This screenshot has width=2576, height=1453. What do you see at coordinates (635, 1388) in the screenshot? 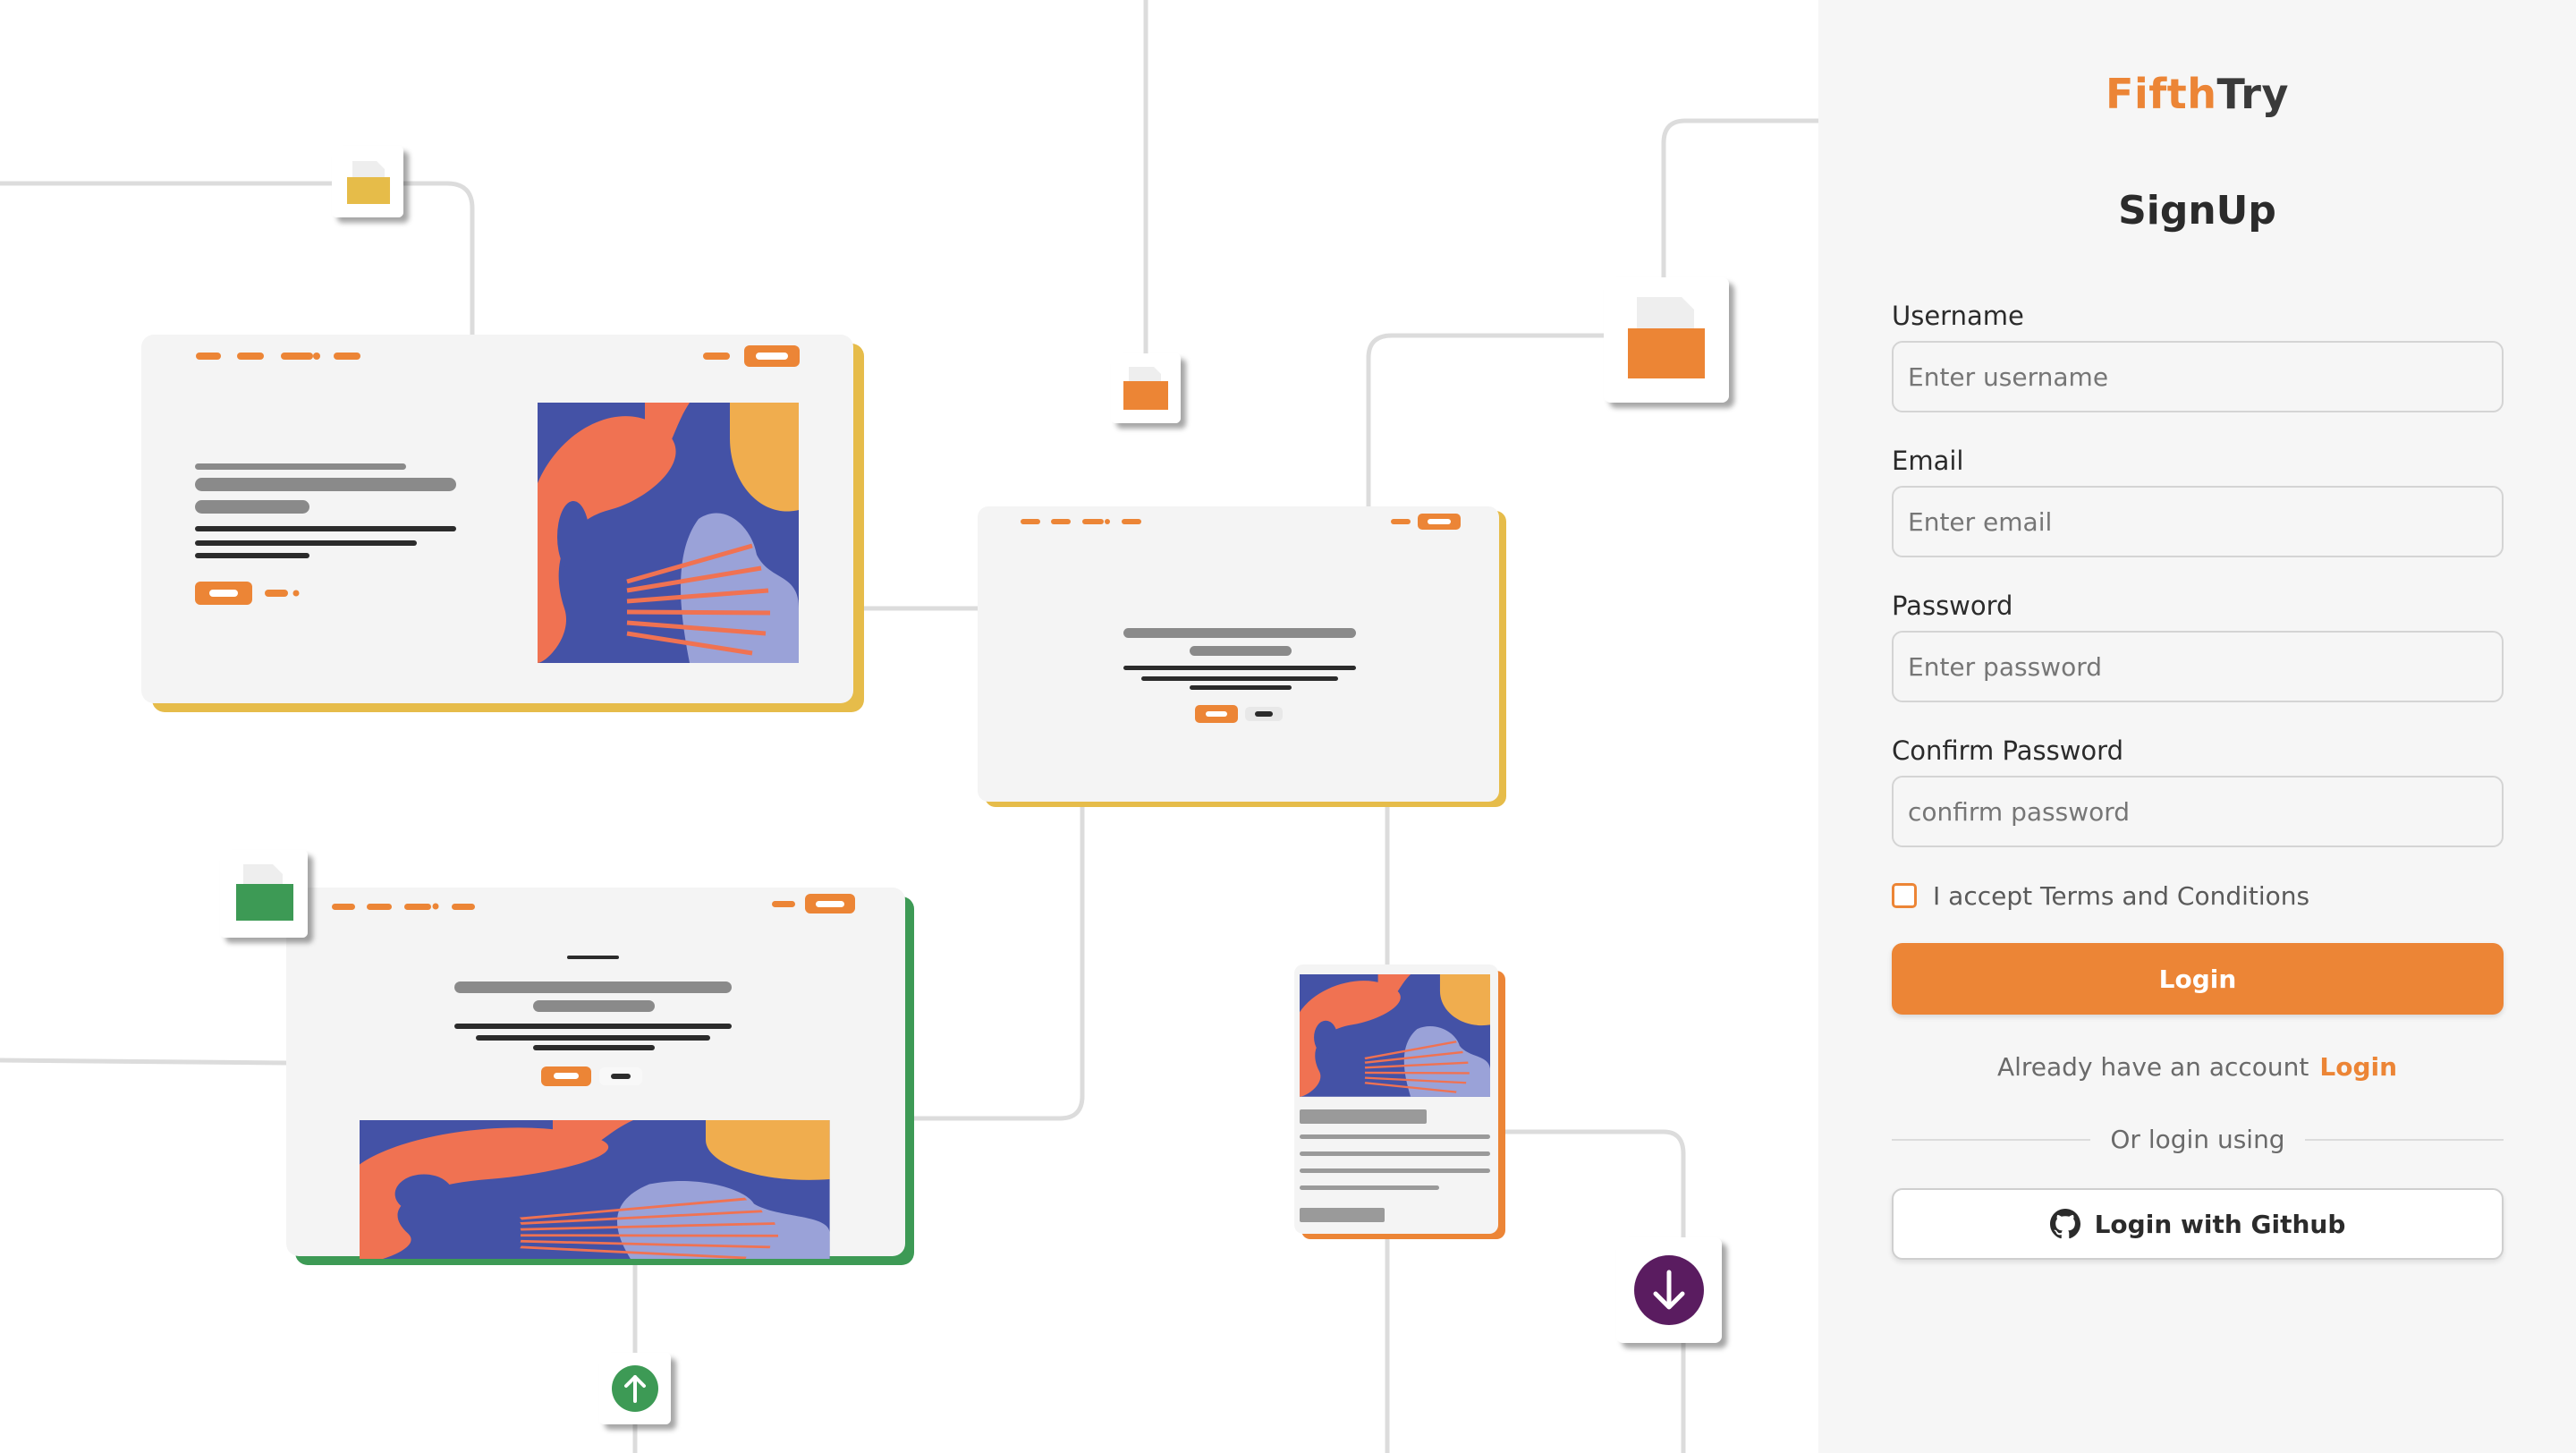
I see `arrow-up-icon` at bounding box center [635, 1388].